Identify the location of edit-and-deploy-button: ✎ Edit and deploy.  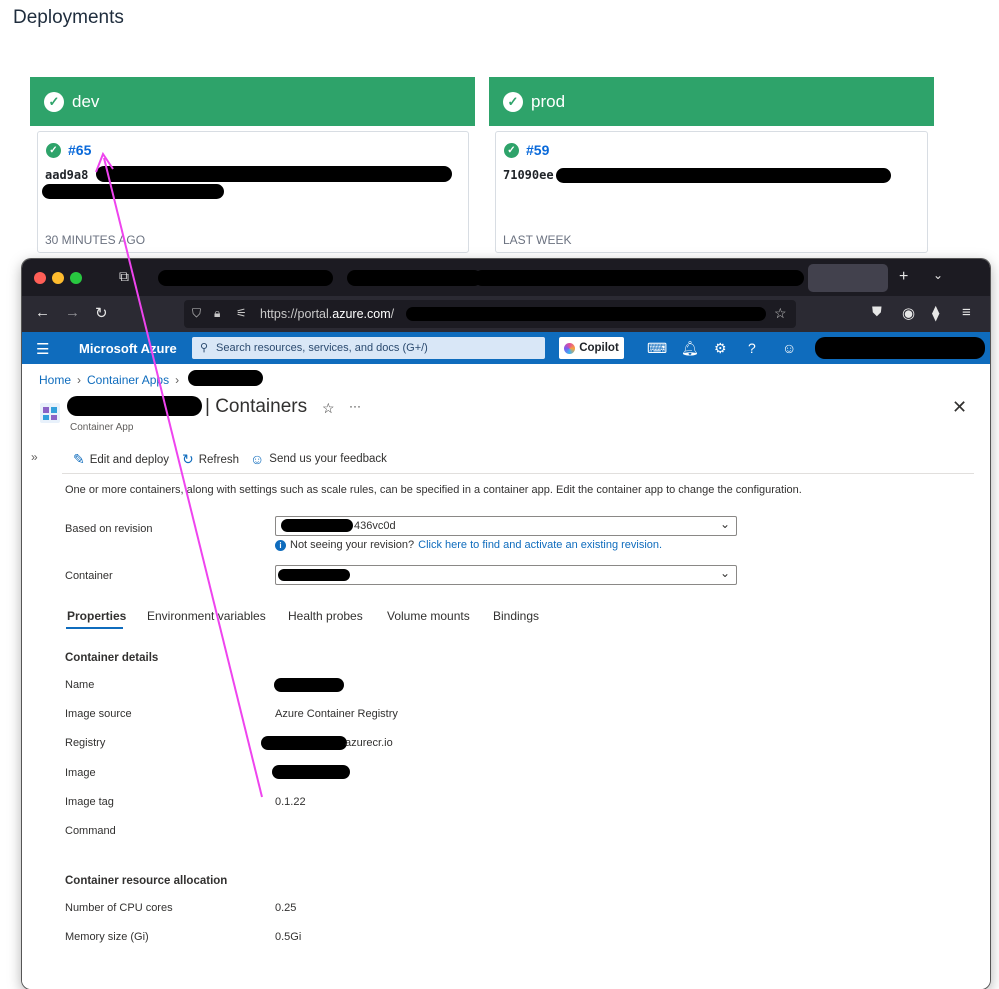
(121, 459).